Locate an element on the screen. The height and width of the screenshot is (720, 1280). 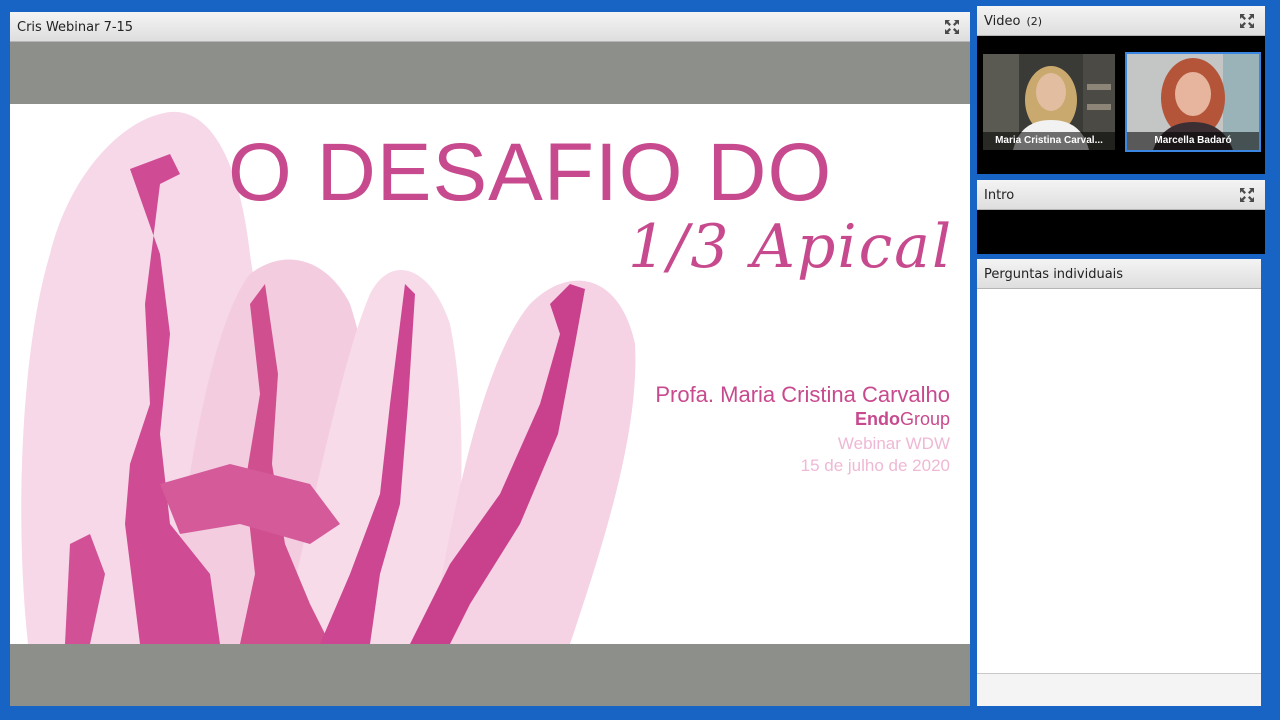
share-pod-header: Cris Webinar 7-15 is located at coordinates (490, 27).